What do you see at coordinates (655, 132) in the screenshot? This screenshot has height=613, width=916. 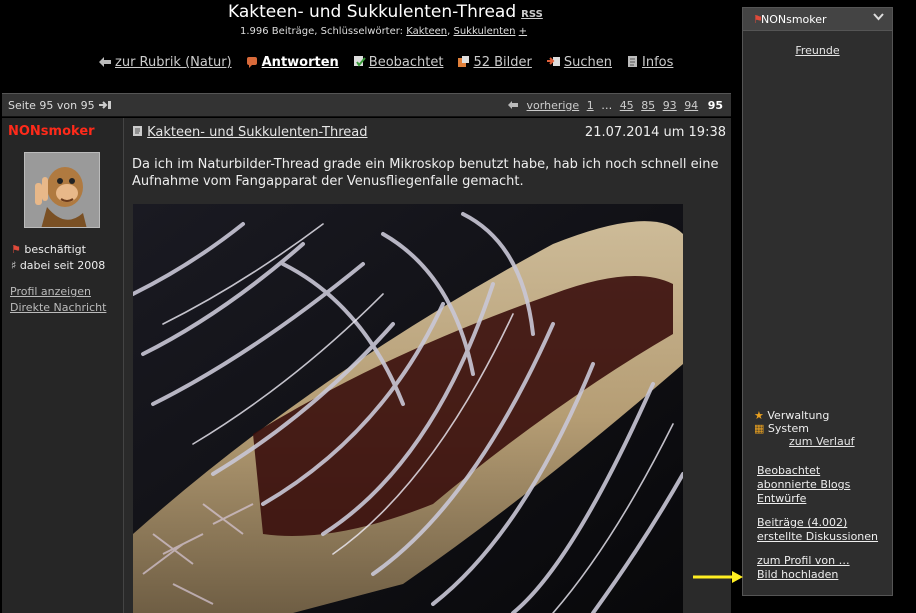 I see `post-date: 21.07.2014 um 19:38` at bounding box center [655, 132].